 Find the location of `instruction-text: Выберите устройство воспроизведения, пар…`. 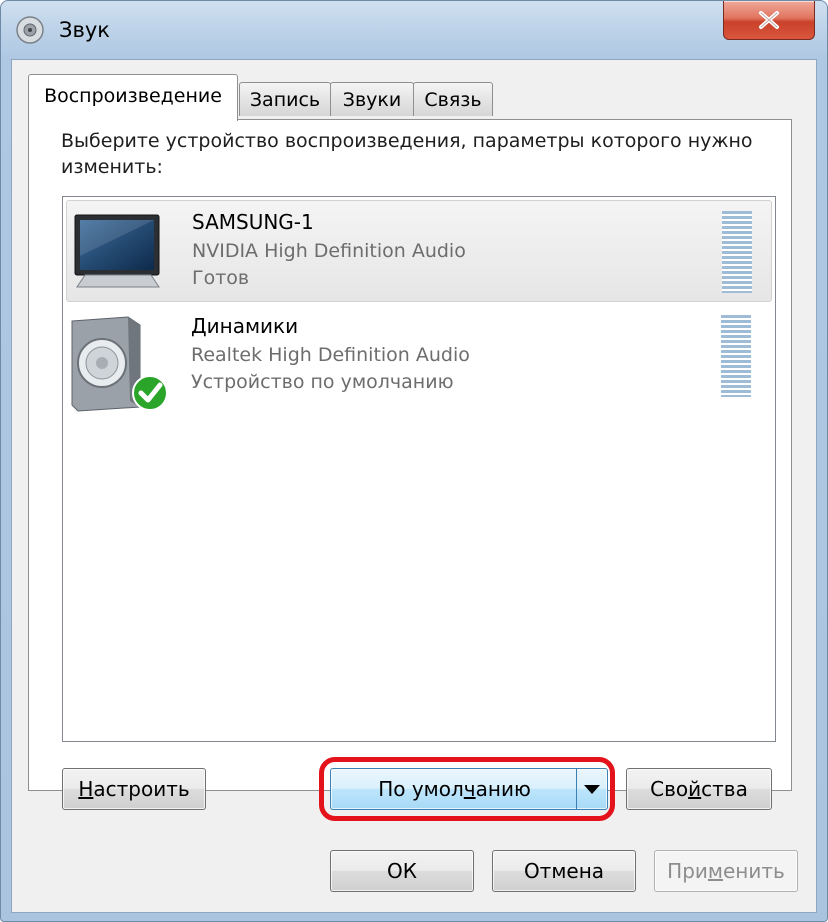

instruction-text: Выберите устройство воспроизведения, пар… is located at coordinates (407, 154).